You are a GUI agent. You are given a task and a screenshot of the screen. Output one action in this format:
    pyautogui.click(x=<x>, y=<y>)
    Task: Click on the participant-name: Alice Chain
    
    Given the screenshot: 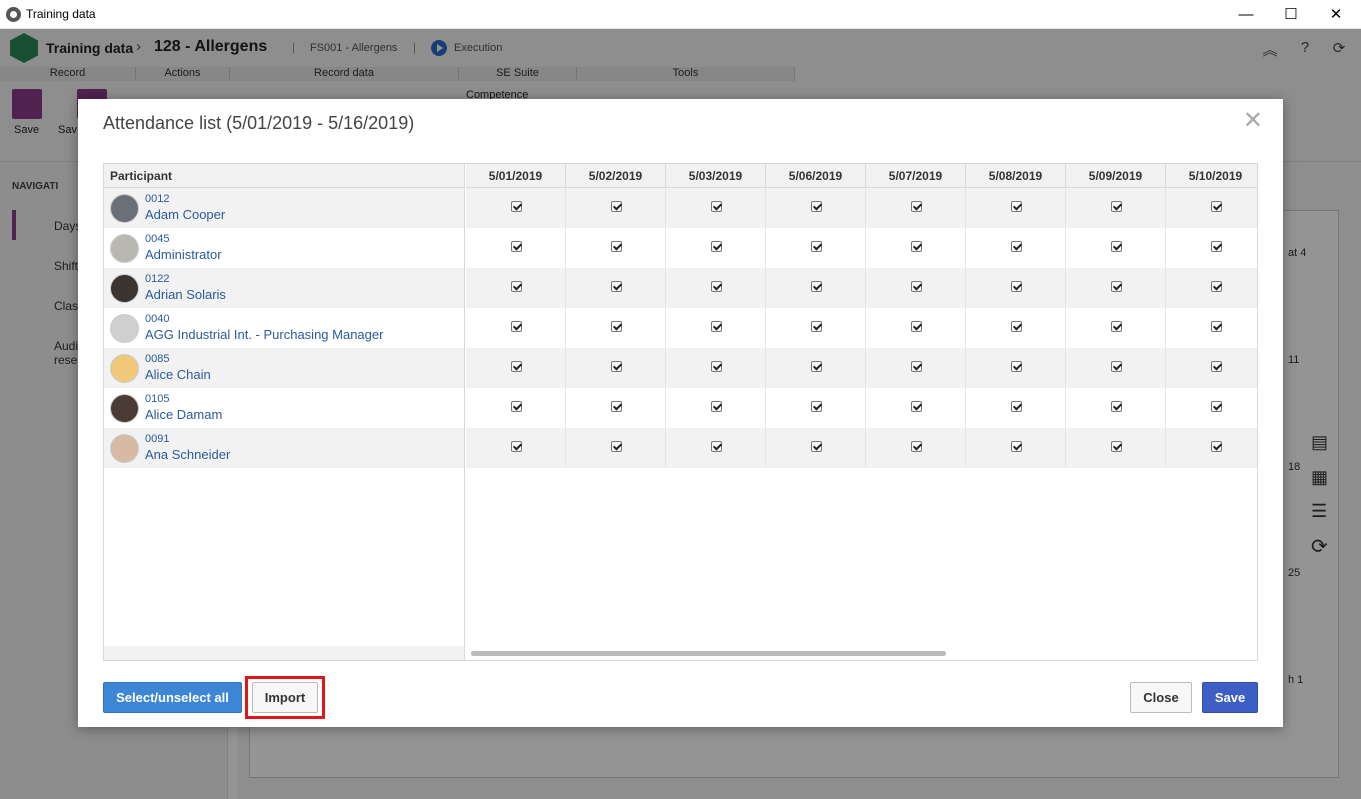 What is the action you would take?
    pyautogui.click(x=178, y=374)
    